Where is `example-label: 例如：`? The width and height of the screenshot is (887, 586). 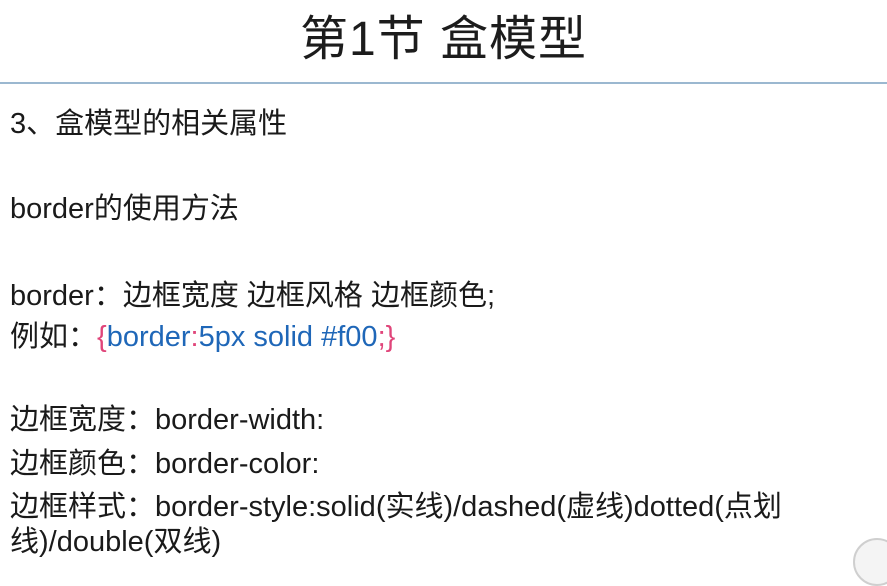
example-label: 例如： is located at coordinates (54, 337).